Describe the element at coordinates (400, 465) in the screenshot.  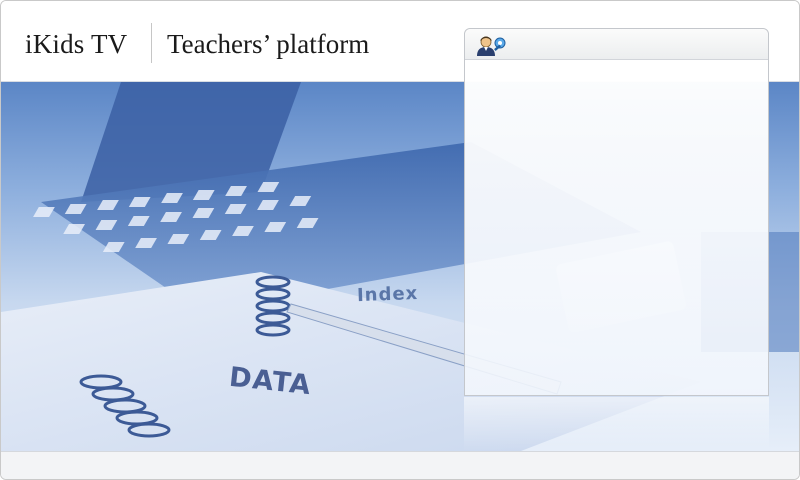
I see `footer-bar` at that location.